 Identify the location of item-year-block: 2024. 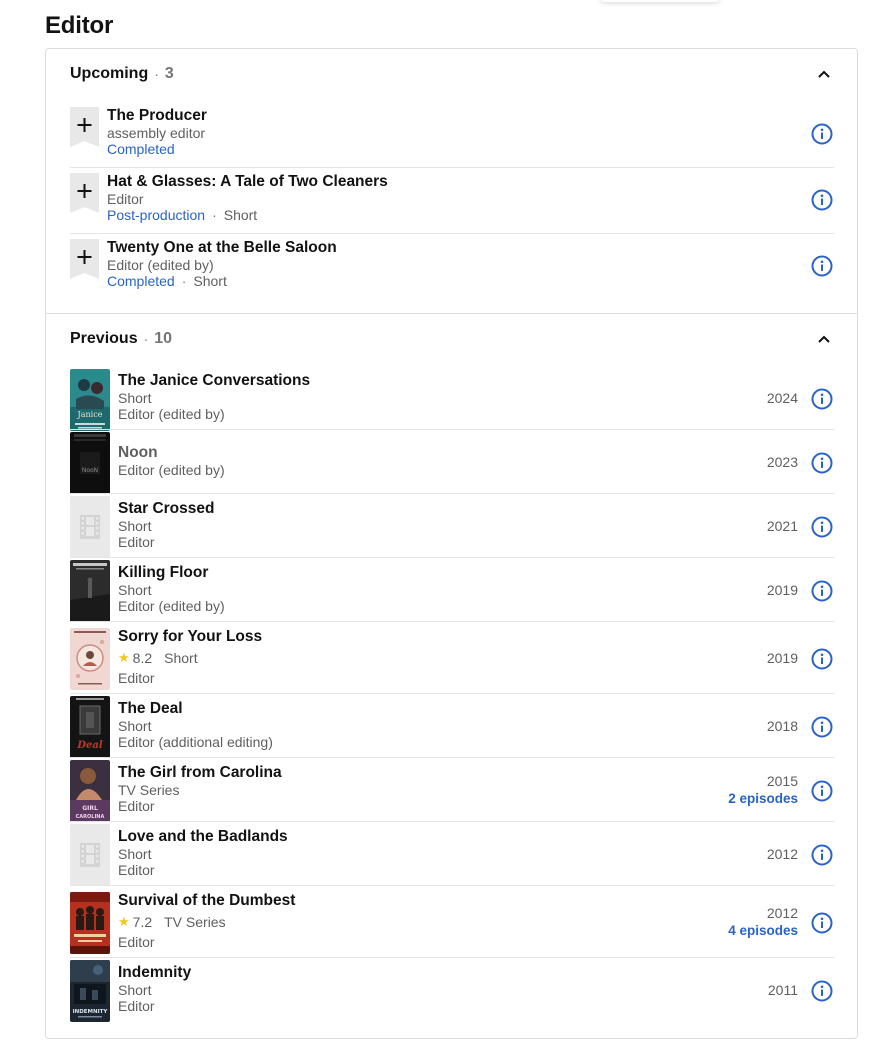
(782, 398).